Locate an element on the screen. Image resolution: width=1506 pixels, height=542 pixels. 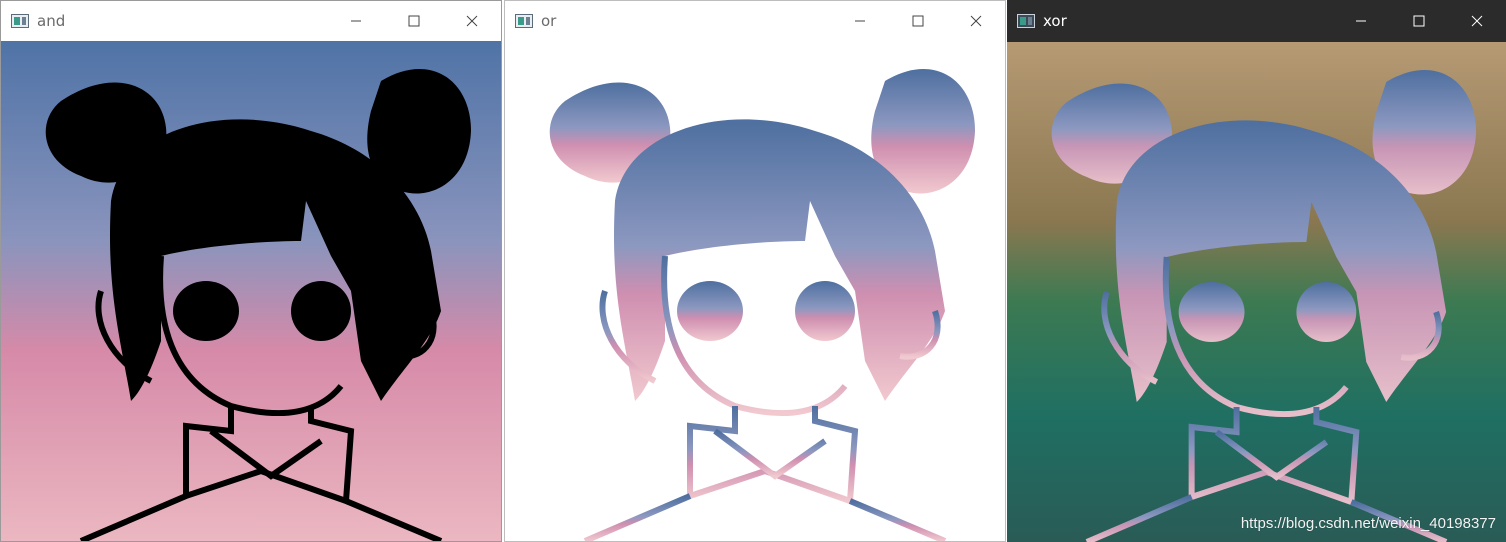
titlebar: xor is located at coordinates (1256, 21).